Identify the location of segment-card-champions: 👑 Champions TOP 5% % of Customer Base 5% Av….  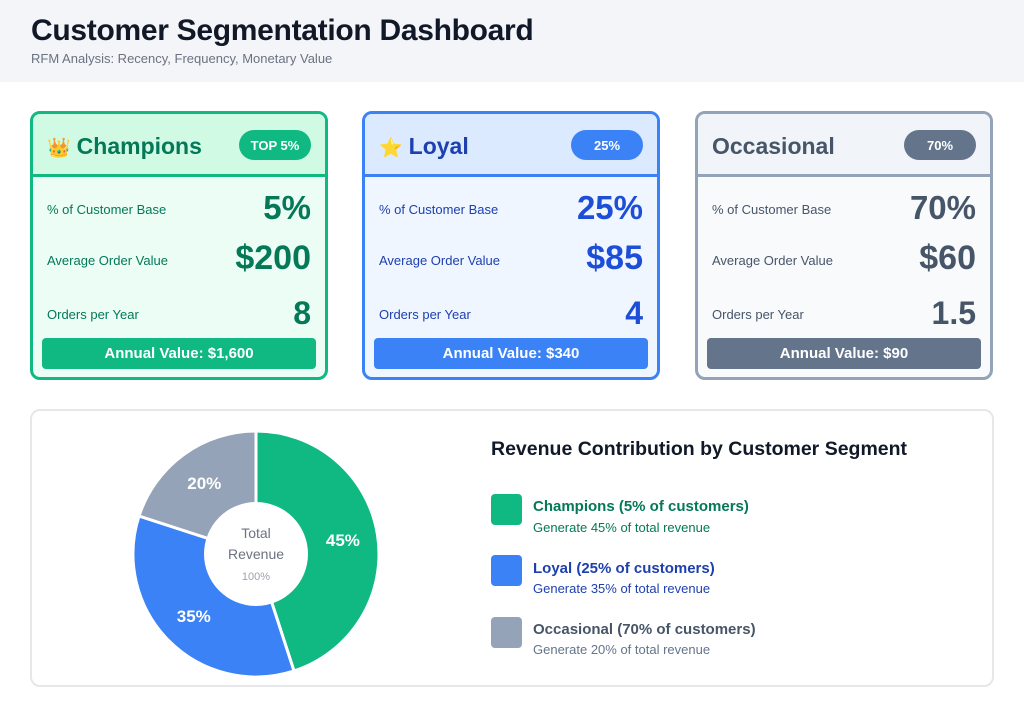
(179, 245).